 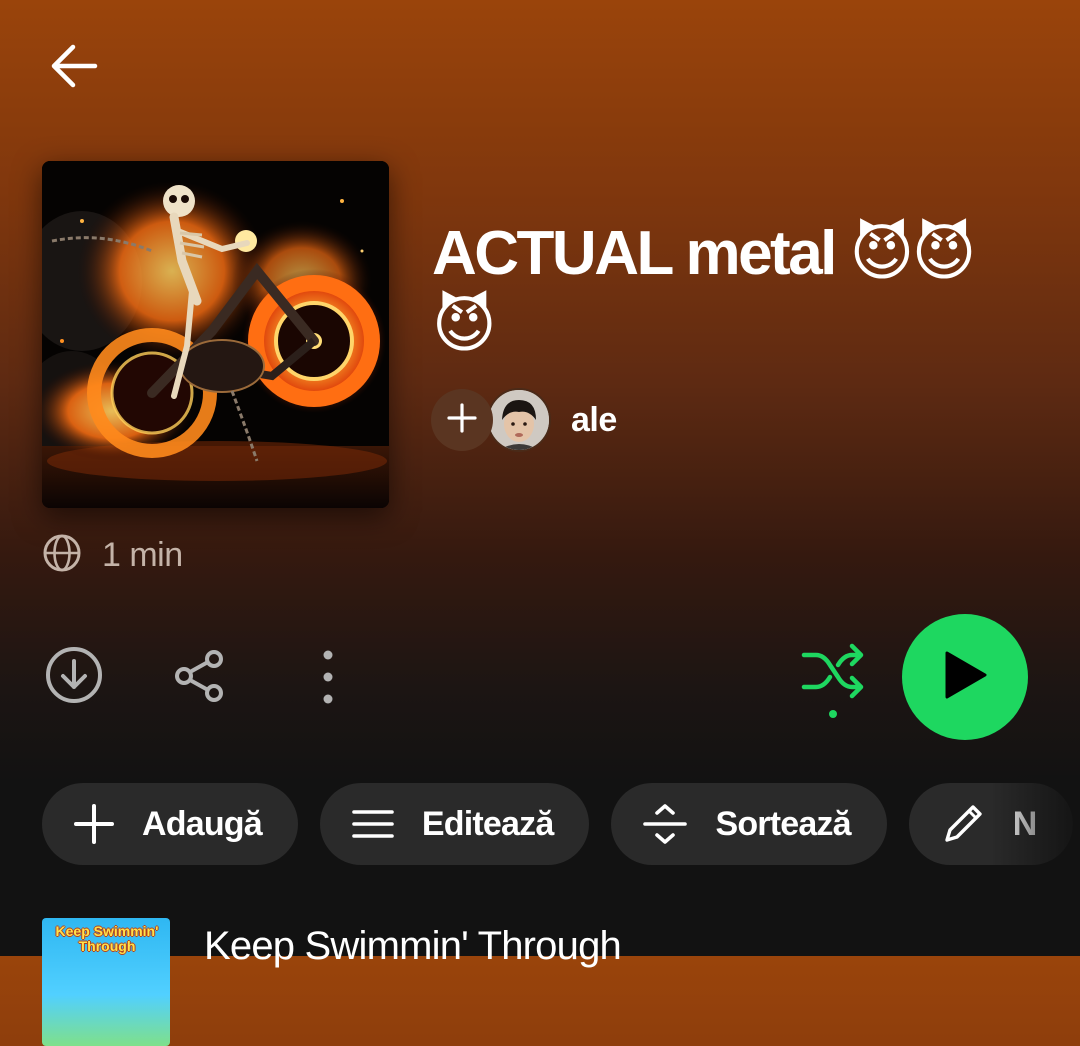 I want to click on action-chips: Adaugă Editează Sortează N, so click(x=561, y=824).